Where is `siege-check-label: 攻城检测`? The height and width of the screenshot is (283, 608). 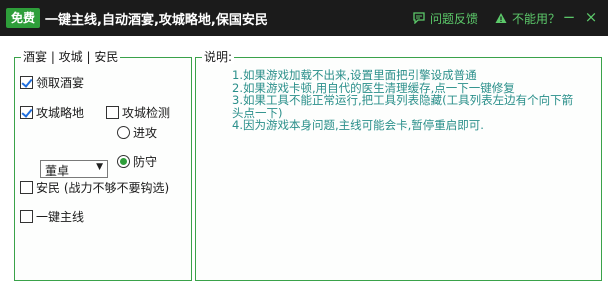 siege-check-label: 攻城检测 is located at coordinates (146, 113).